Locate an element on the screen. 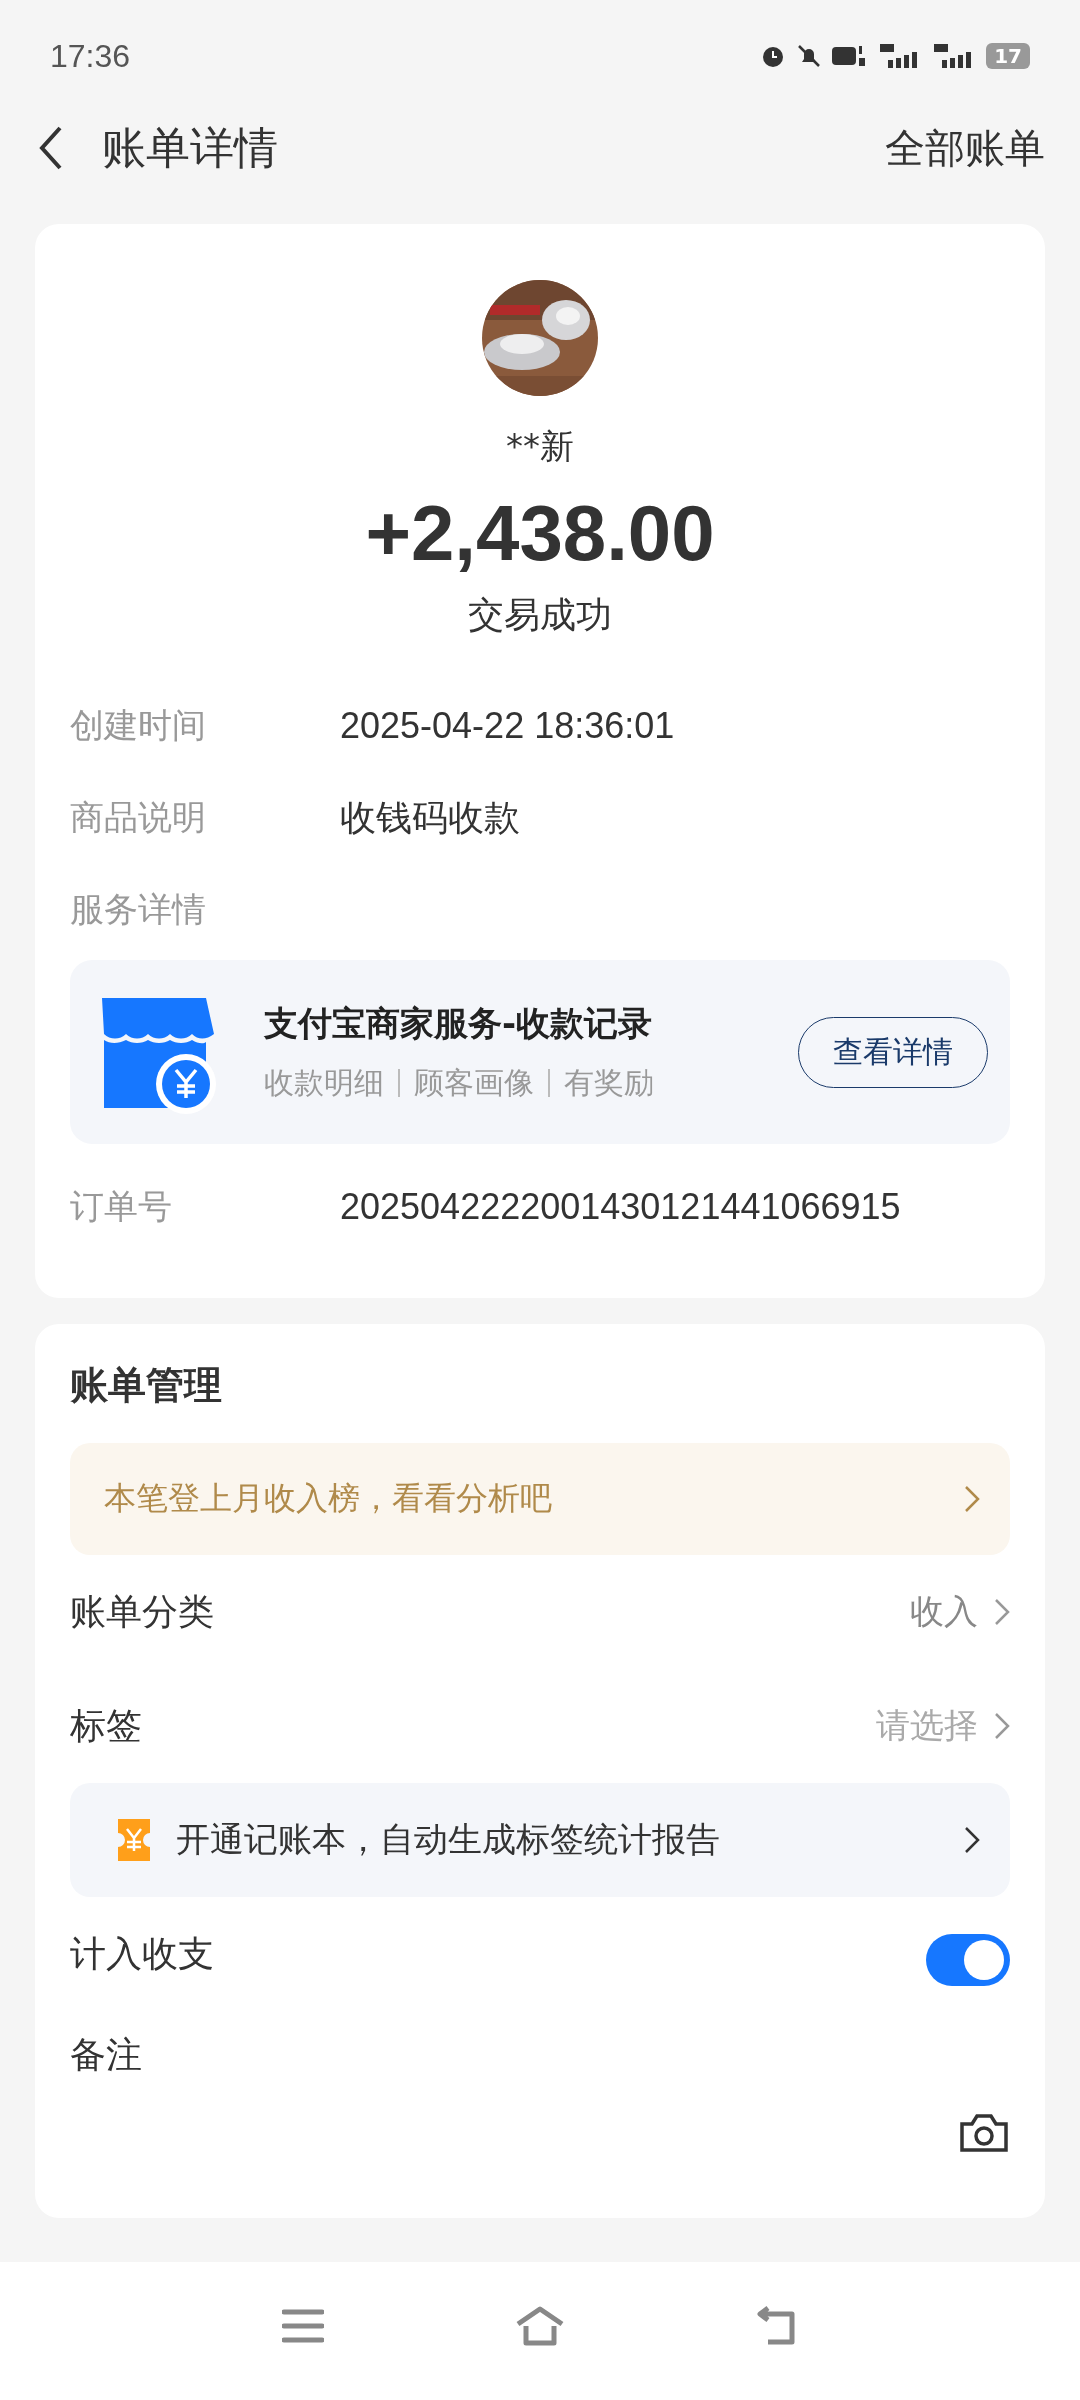 Image resolution: width=1080 pixels, height=2400 pixels. field-value: 收钱码收款 is located at coordinates (430, 817).